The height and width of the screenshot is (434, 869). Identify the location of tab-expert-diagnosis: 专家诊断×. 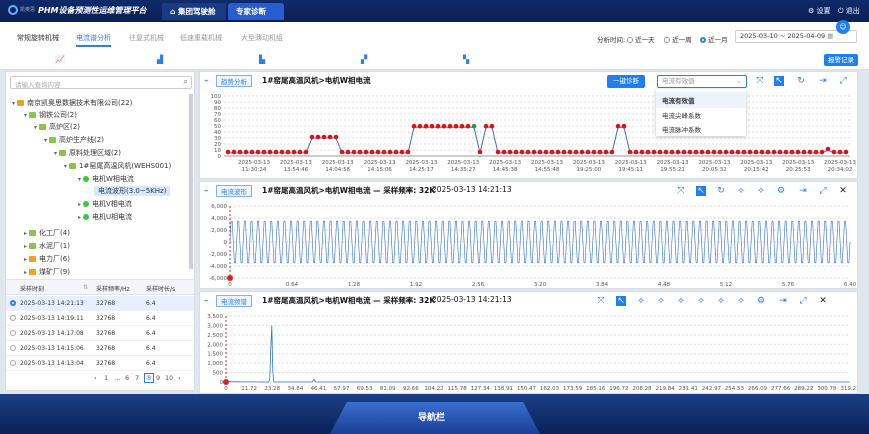
(256, 18).